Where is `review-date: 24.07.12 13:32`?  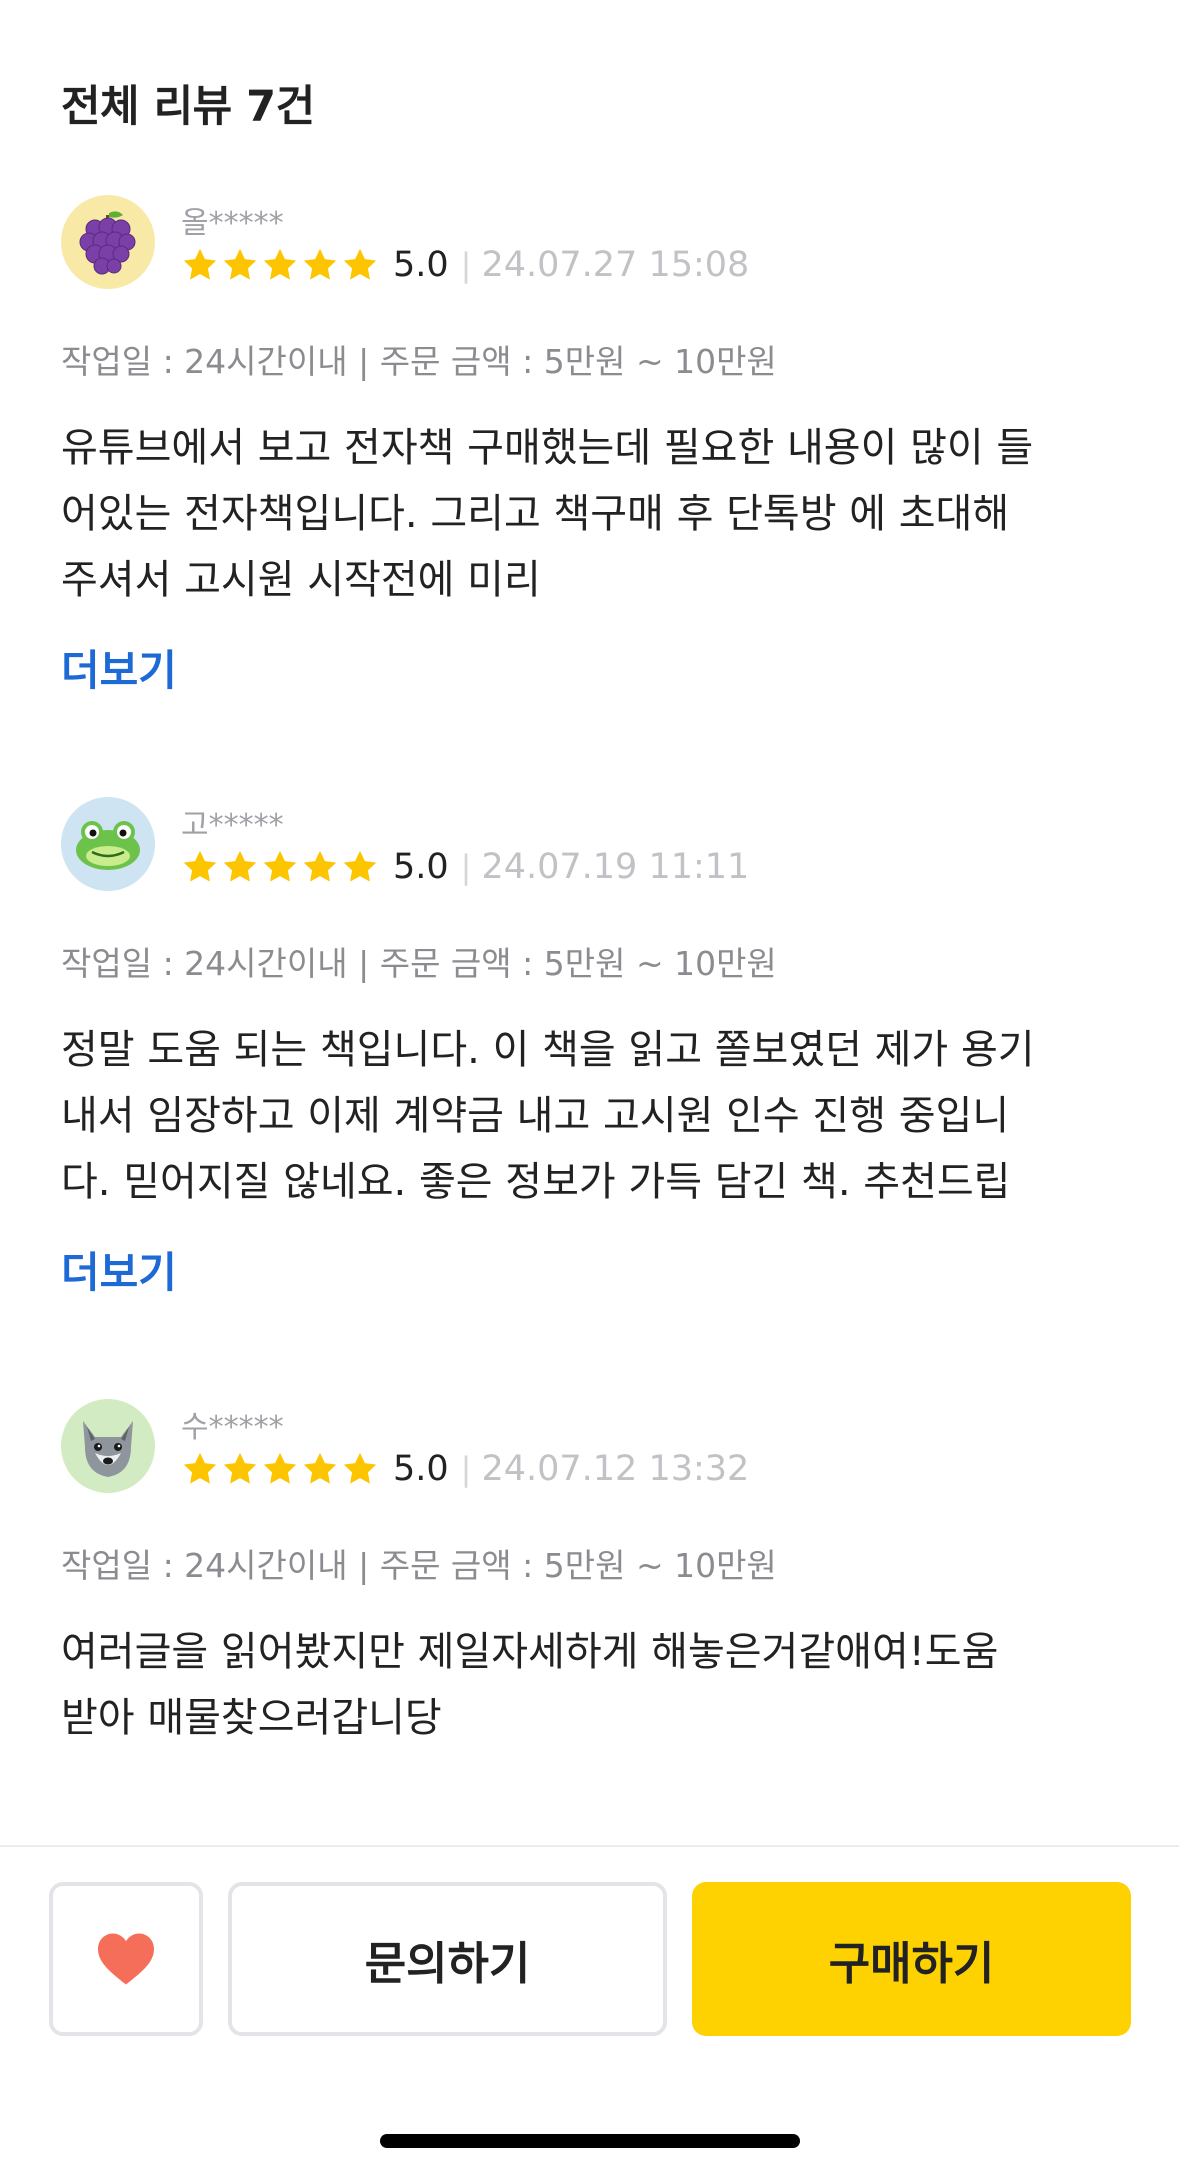
review-date: 24.07.12 13:32 is located at coordinates (615, 1469).